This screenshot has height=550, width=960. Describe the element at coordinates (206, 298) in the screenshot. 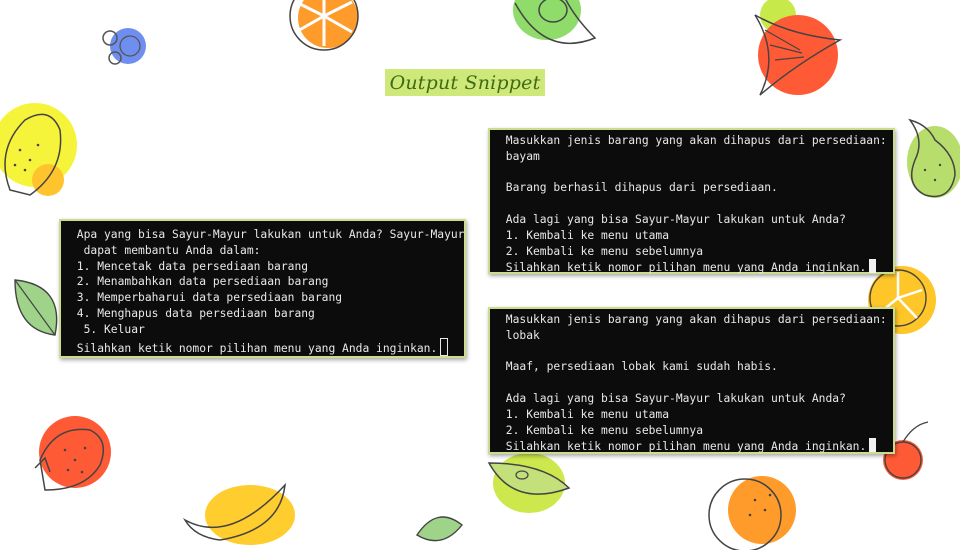

I see `terminal-line: 3. Memperbaharui data persediaan barang` at that location.